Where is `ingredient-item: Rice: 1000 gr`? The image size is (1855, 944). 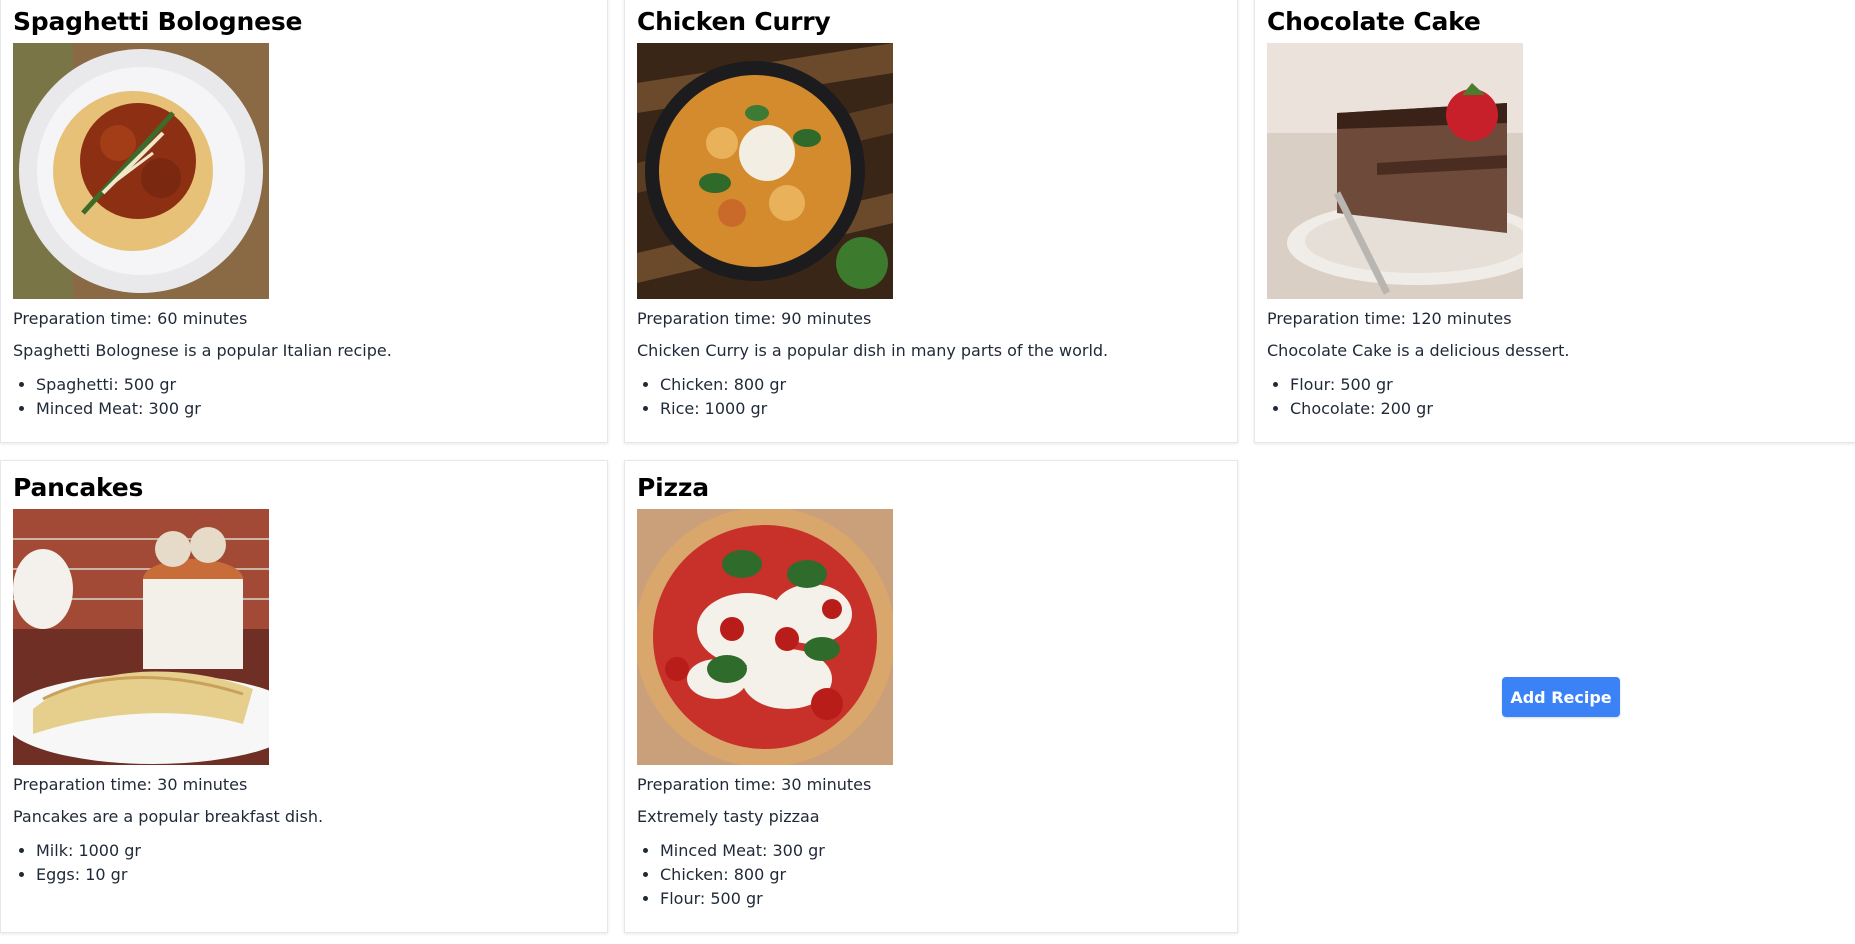
ingredient-item: Rice: 1000 gr is located at coordinates (942, 409).